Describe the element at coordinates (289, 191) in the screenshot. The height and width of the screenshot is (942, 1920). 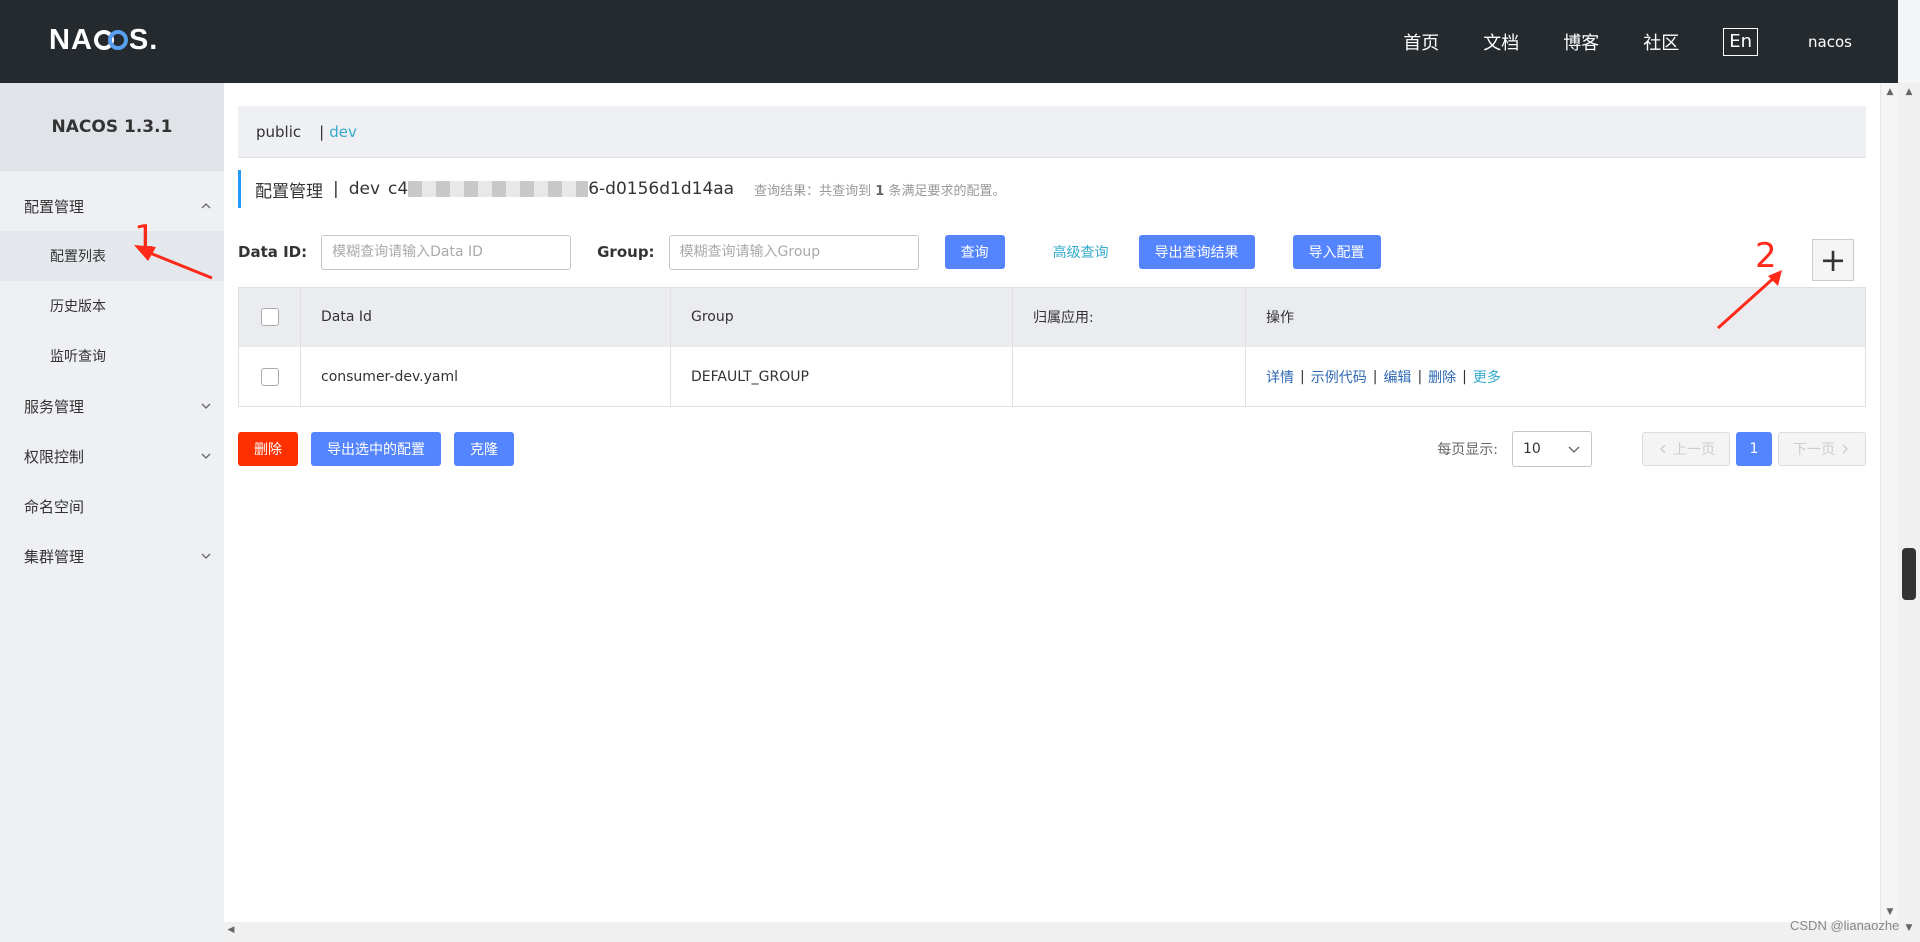
I see `title-prefix: 配置管理` at that location.